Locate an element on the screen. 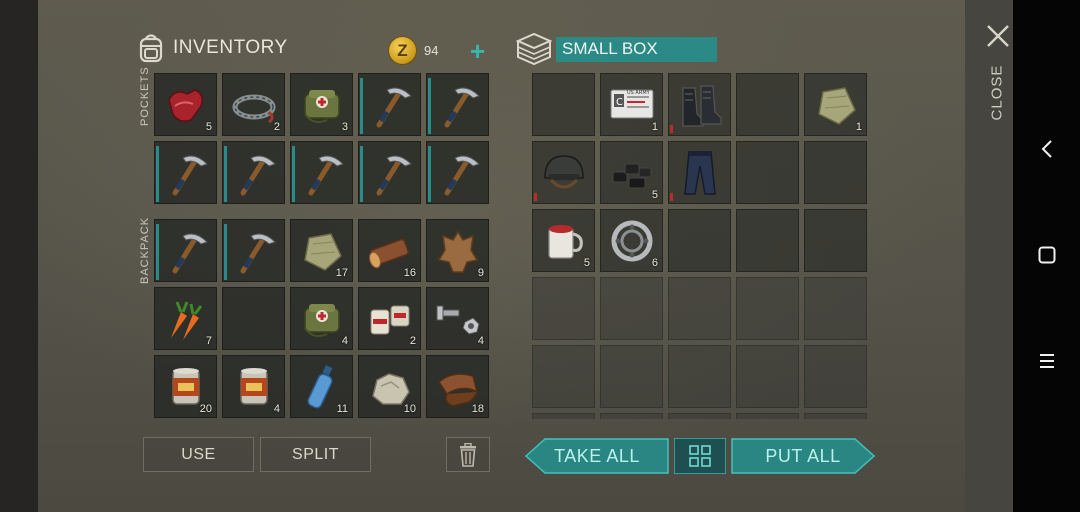 This screenshot has height=512, width=1080. inventory-title: INVENTORY is located at coordinates (230, 47).